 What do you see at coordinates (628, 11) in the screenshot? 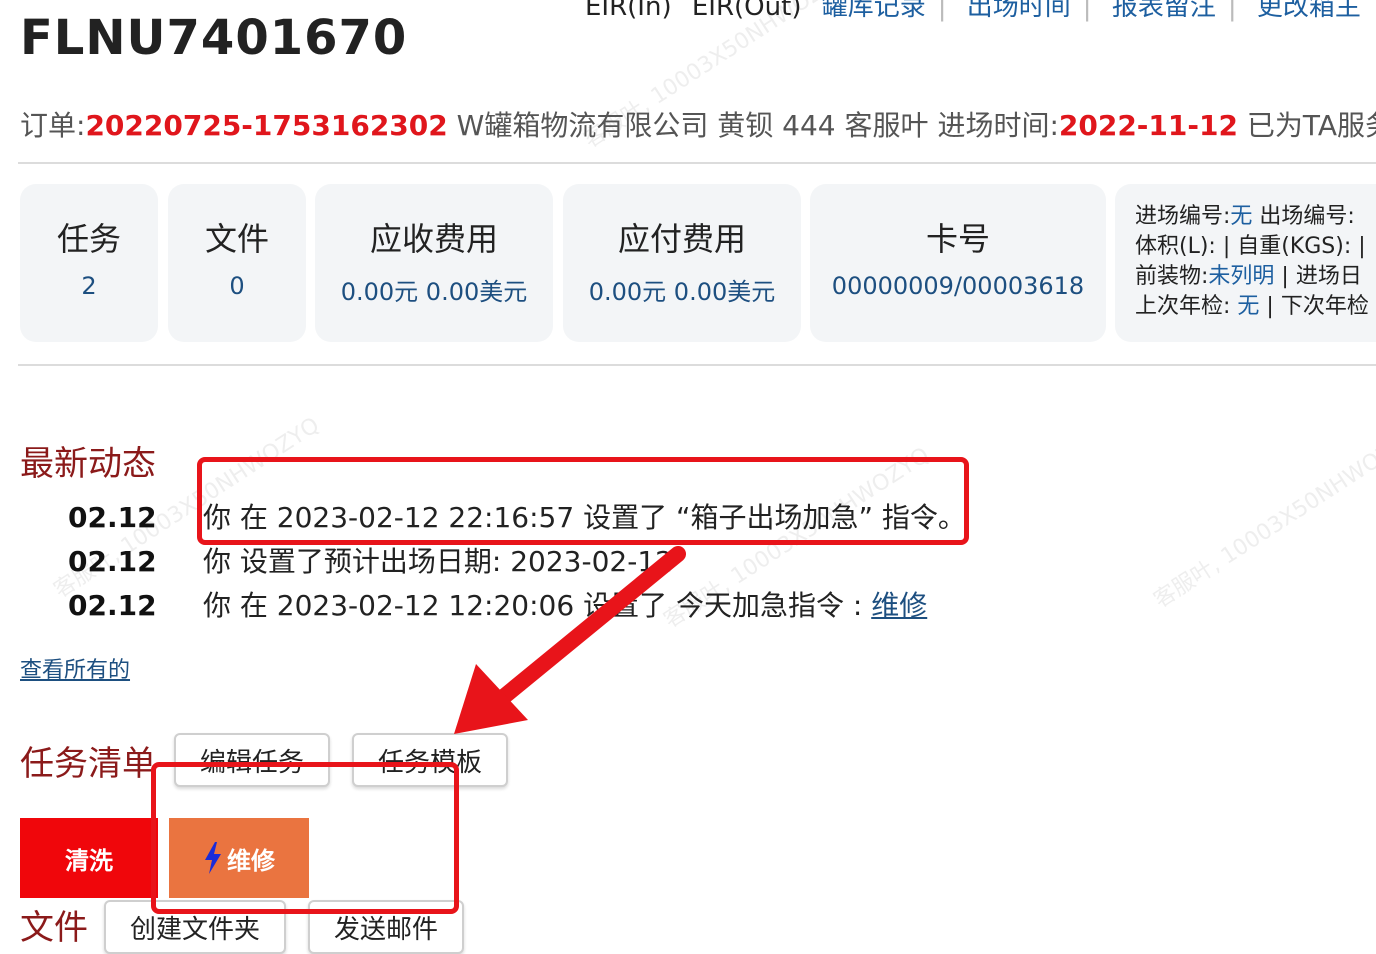
I see `eir-in-link: EIR(In)` at bounding box center [628, 11].